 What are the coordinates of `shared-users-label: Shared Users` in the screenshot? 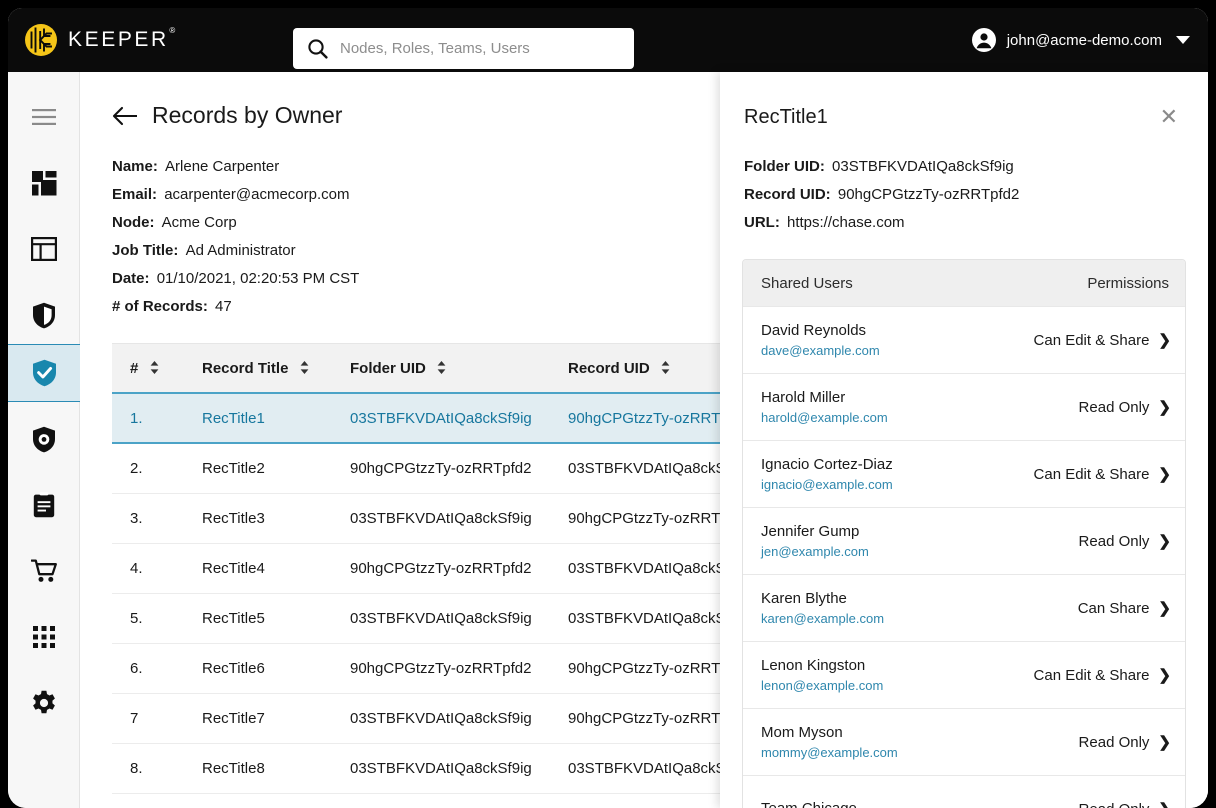 It's located at (807, 283).